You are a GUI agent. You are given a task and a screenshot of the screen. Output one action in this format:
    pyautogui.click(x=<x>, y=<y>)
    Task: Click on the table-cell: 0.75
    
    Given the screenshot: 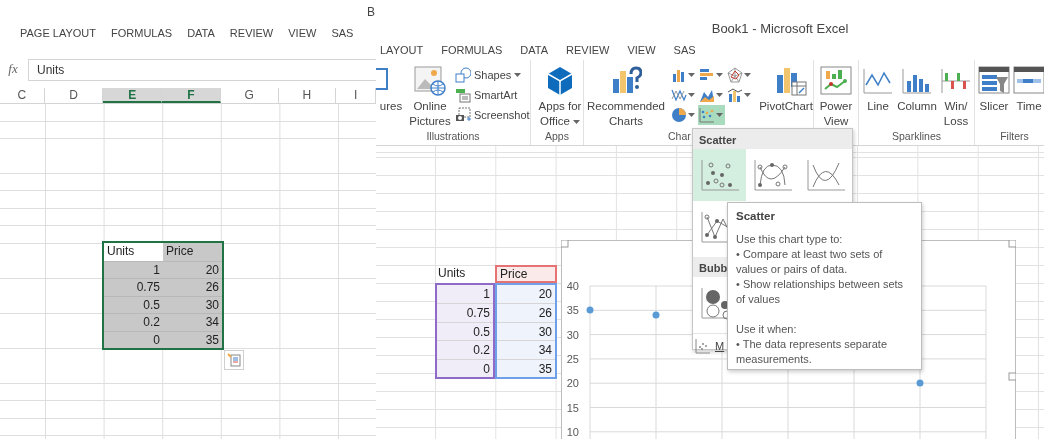 What is the action you would take?
    pyautogui.click(x=465, y=312)
    